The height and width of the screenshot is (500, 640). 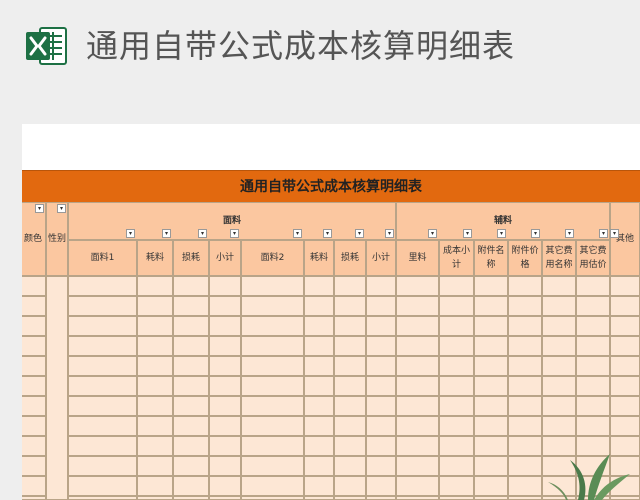 I want to click on column-header: 其它费用估价, so click(x=593, y=258).